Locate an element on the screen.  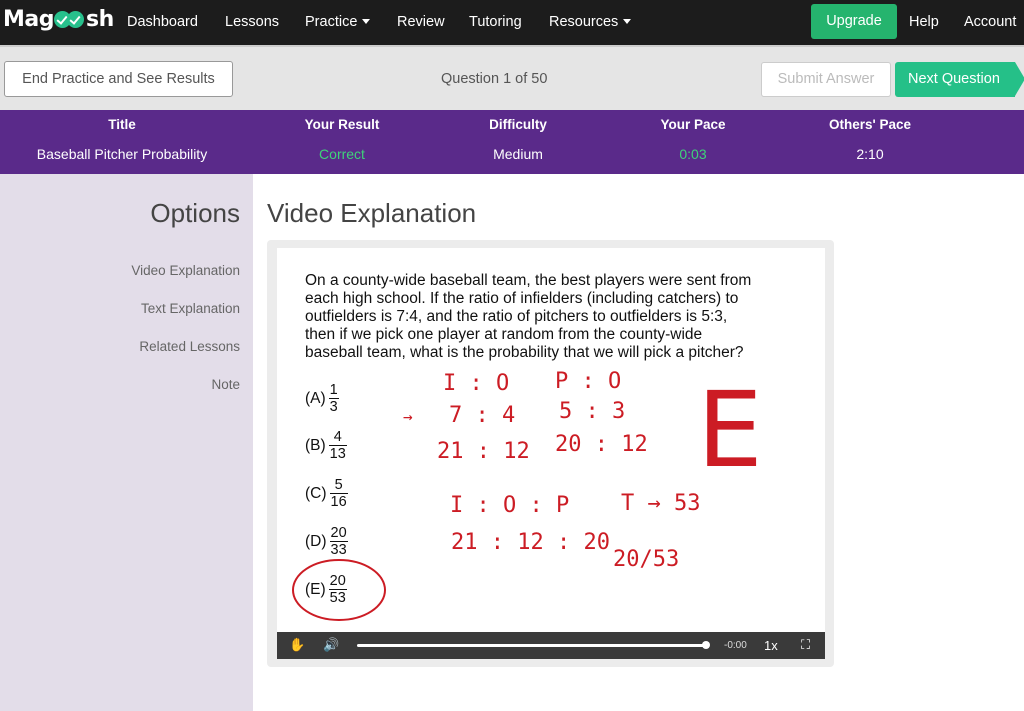
stat-value-your-pace: 0:03 is located at coordinates (693, 154).